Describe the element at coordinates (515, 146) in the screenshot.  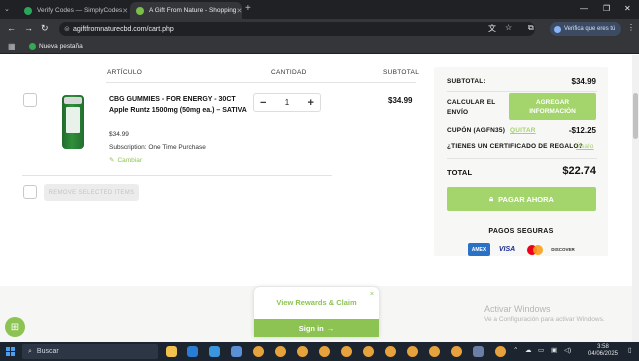
I see `gift-cert-label: ¿TIENES UN CERTIFICADO DE REGALO?` at that location.